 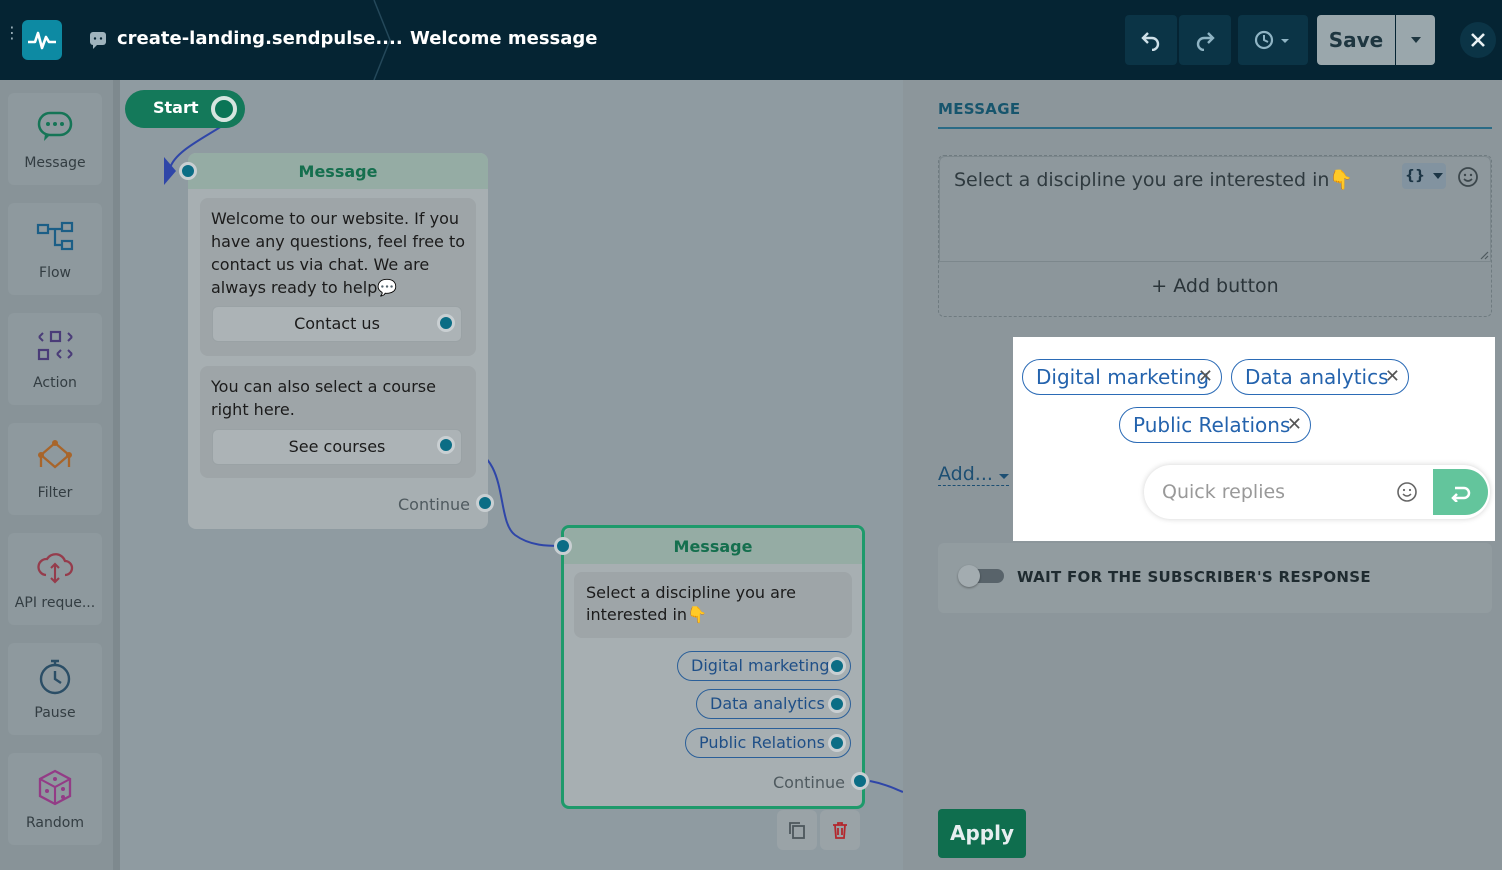 What do you see at coordinates (1356, 40) in the screenshot?
I see `save-button: Save` at bounding box center [1356, 40].